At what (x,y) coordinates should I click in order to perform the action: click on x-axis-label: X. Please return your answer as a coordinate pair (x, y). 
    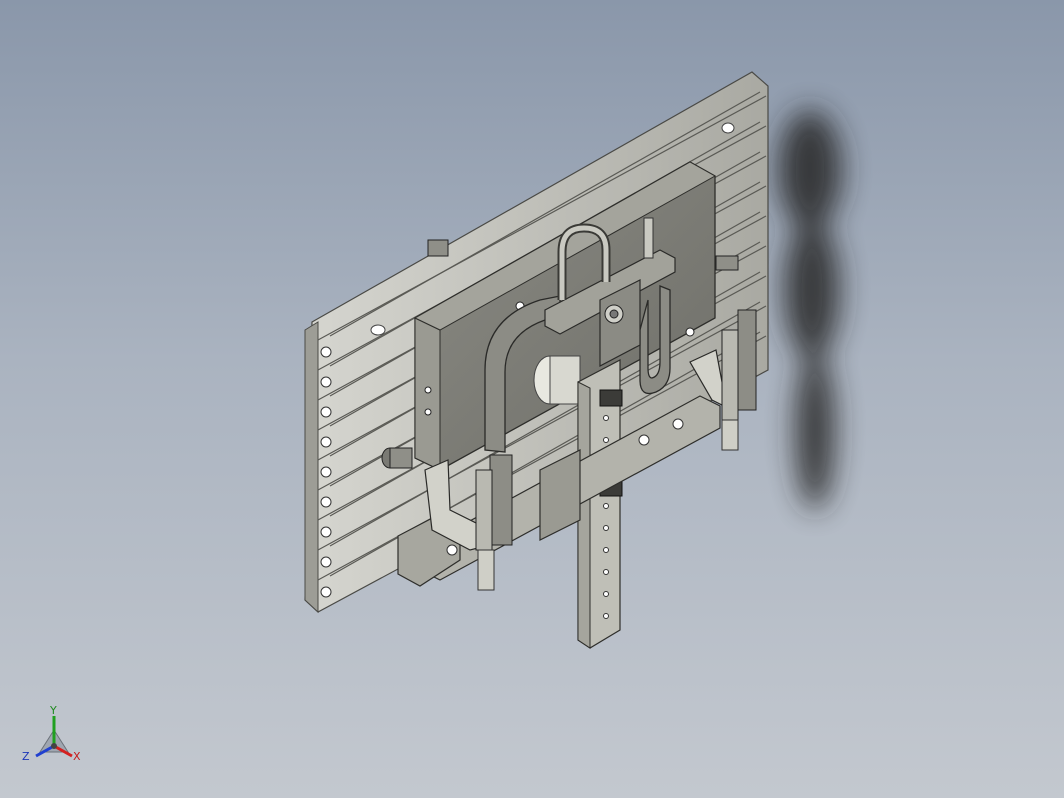
    Looking at the image, I should click on (77, 756).